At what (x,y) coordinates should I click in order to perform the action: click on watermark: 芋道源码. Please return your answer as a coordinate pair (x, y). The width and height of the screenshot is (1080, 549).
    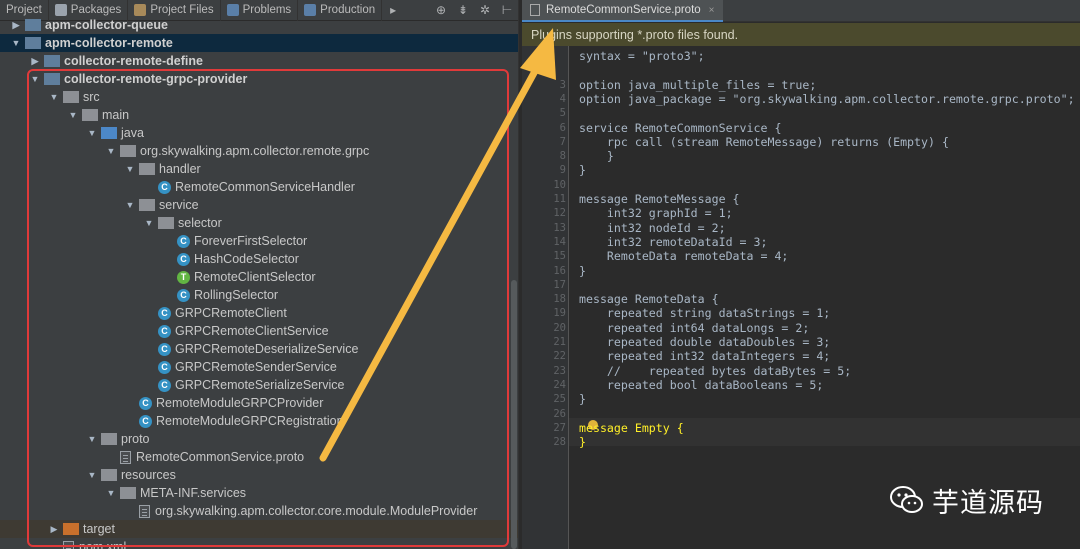
    Looking at the image, I should click on (975, 500).